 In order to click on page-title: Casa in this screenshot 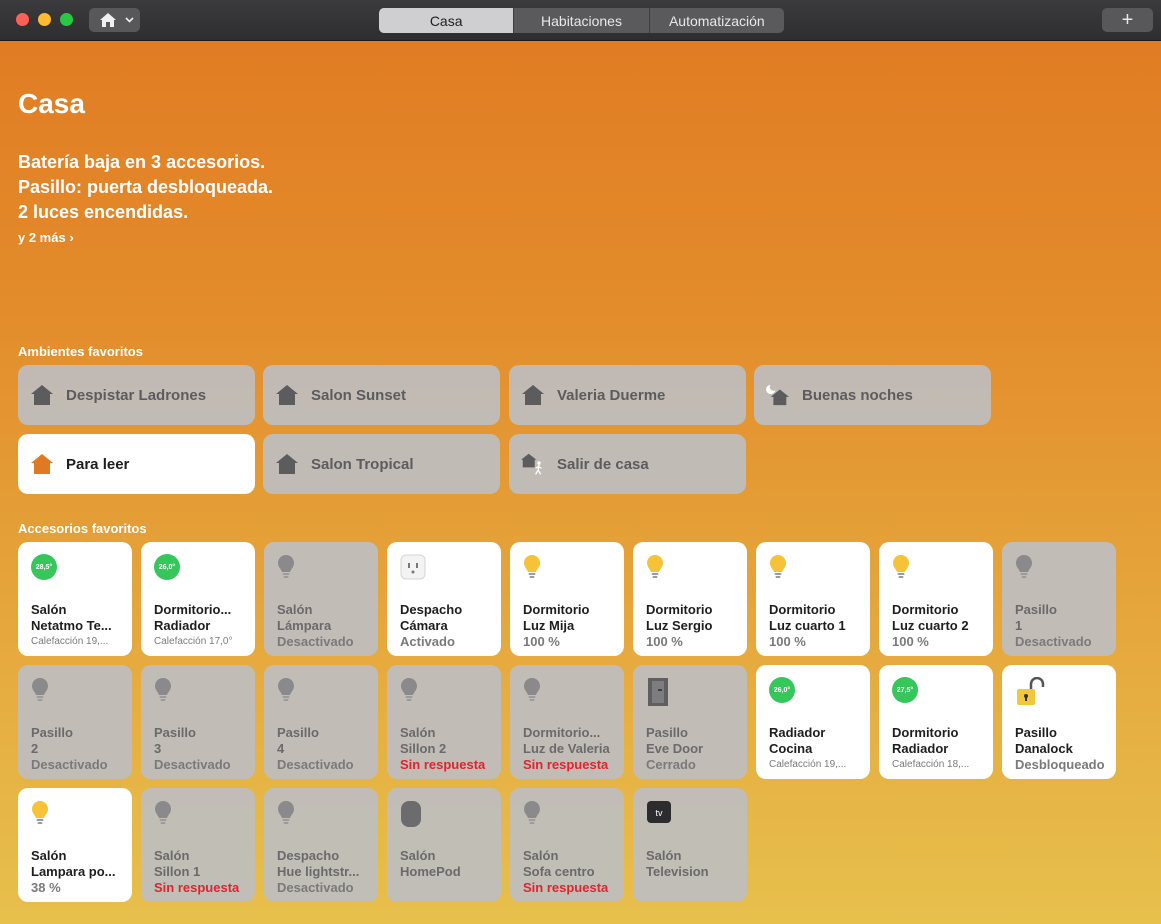, I will do `click(51, 103)`.